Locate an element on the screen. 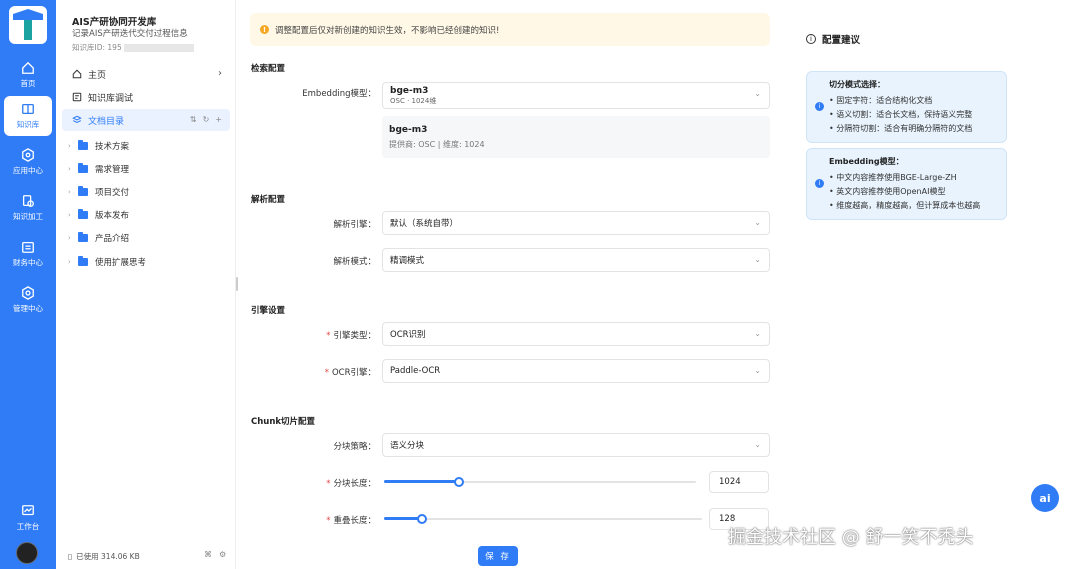  tree-item-label: 使用扩展思考 is located at coordinates (121, 263).